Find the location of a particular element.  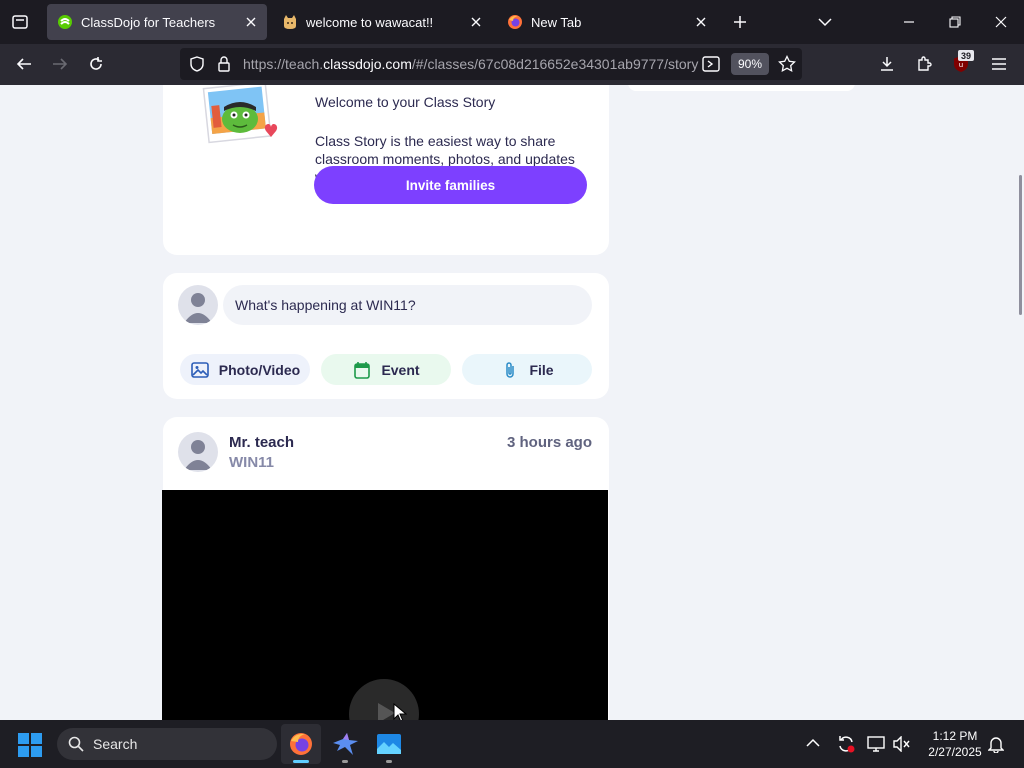

file-label: File is located at coordinates (541, 369).